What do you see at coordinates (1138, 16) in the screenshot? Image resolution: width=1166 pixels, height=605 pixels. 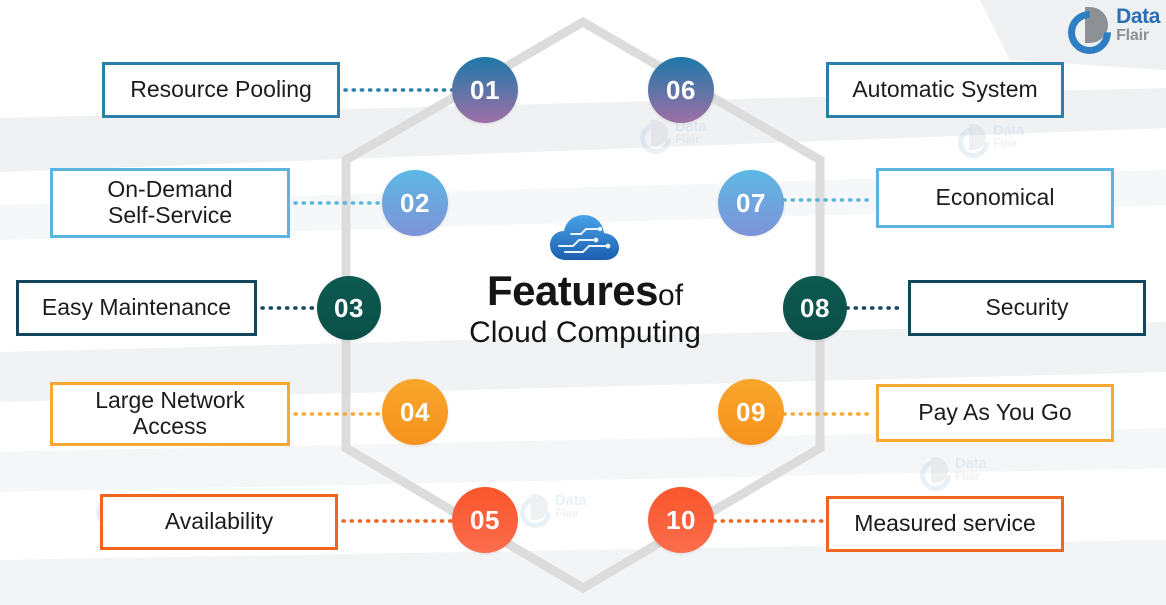 I see `logo-text-data: Data` at bounding box center [1138, 16].